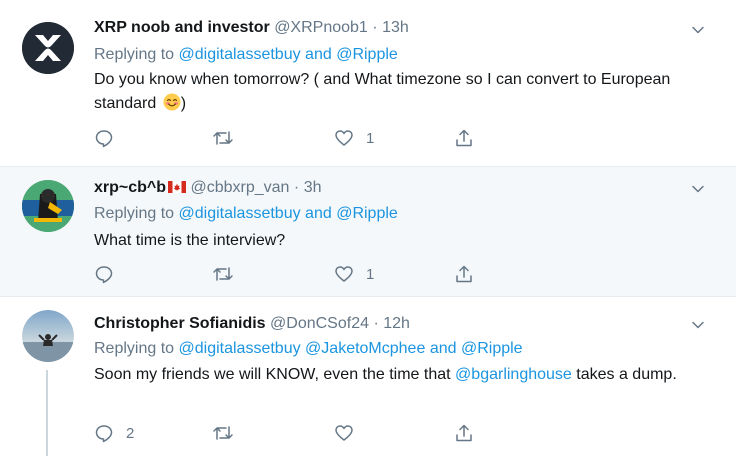 Image resolution: width=736 pixels, height=456 pixels. I want to click on user-handle: @XRPnoob1, so click(321, 27).